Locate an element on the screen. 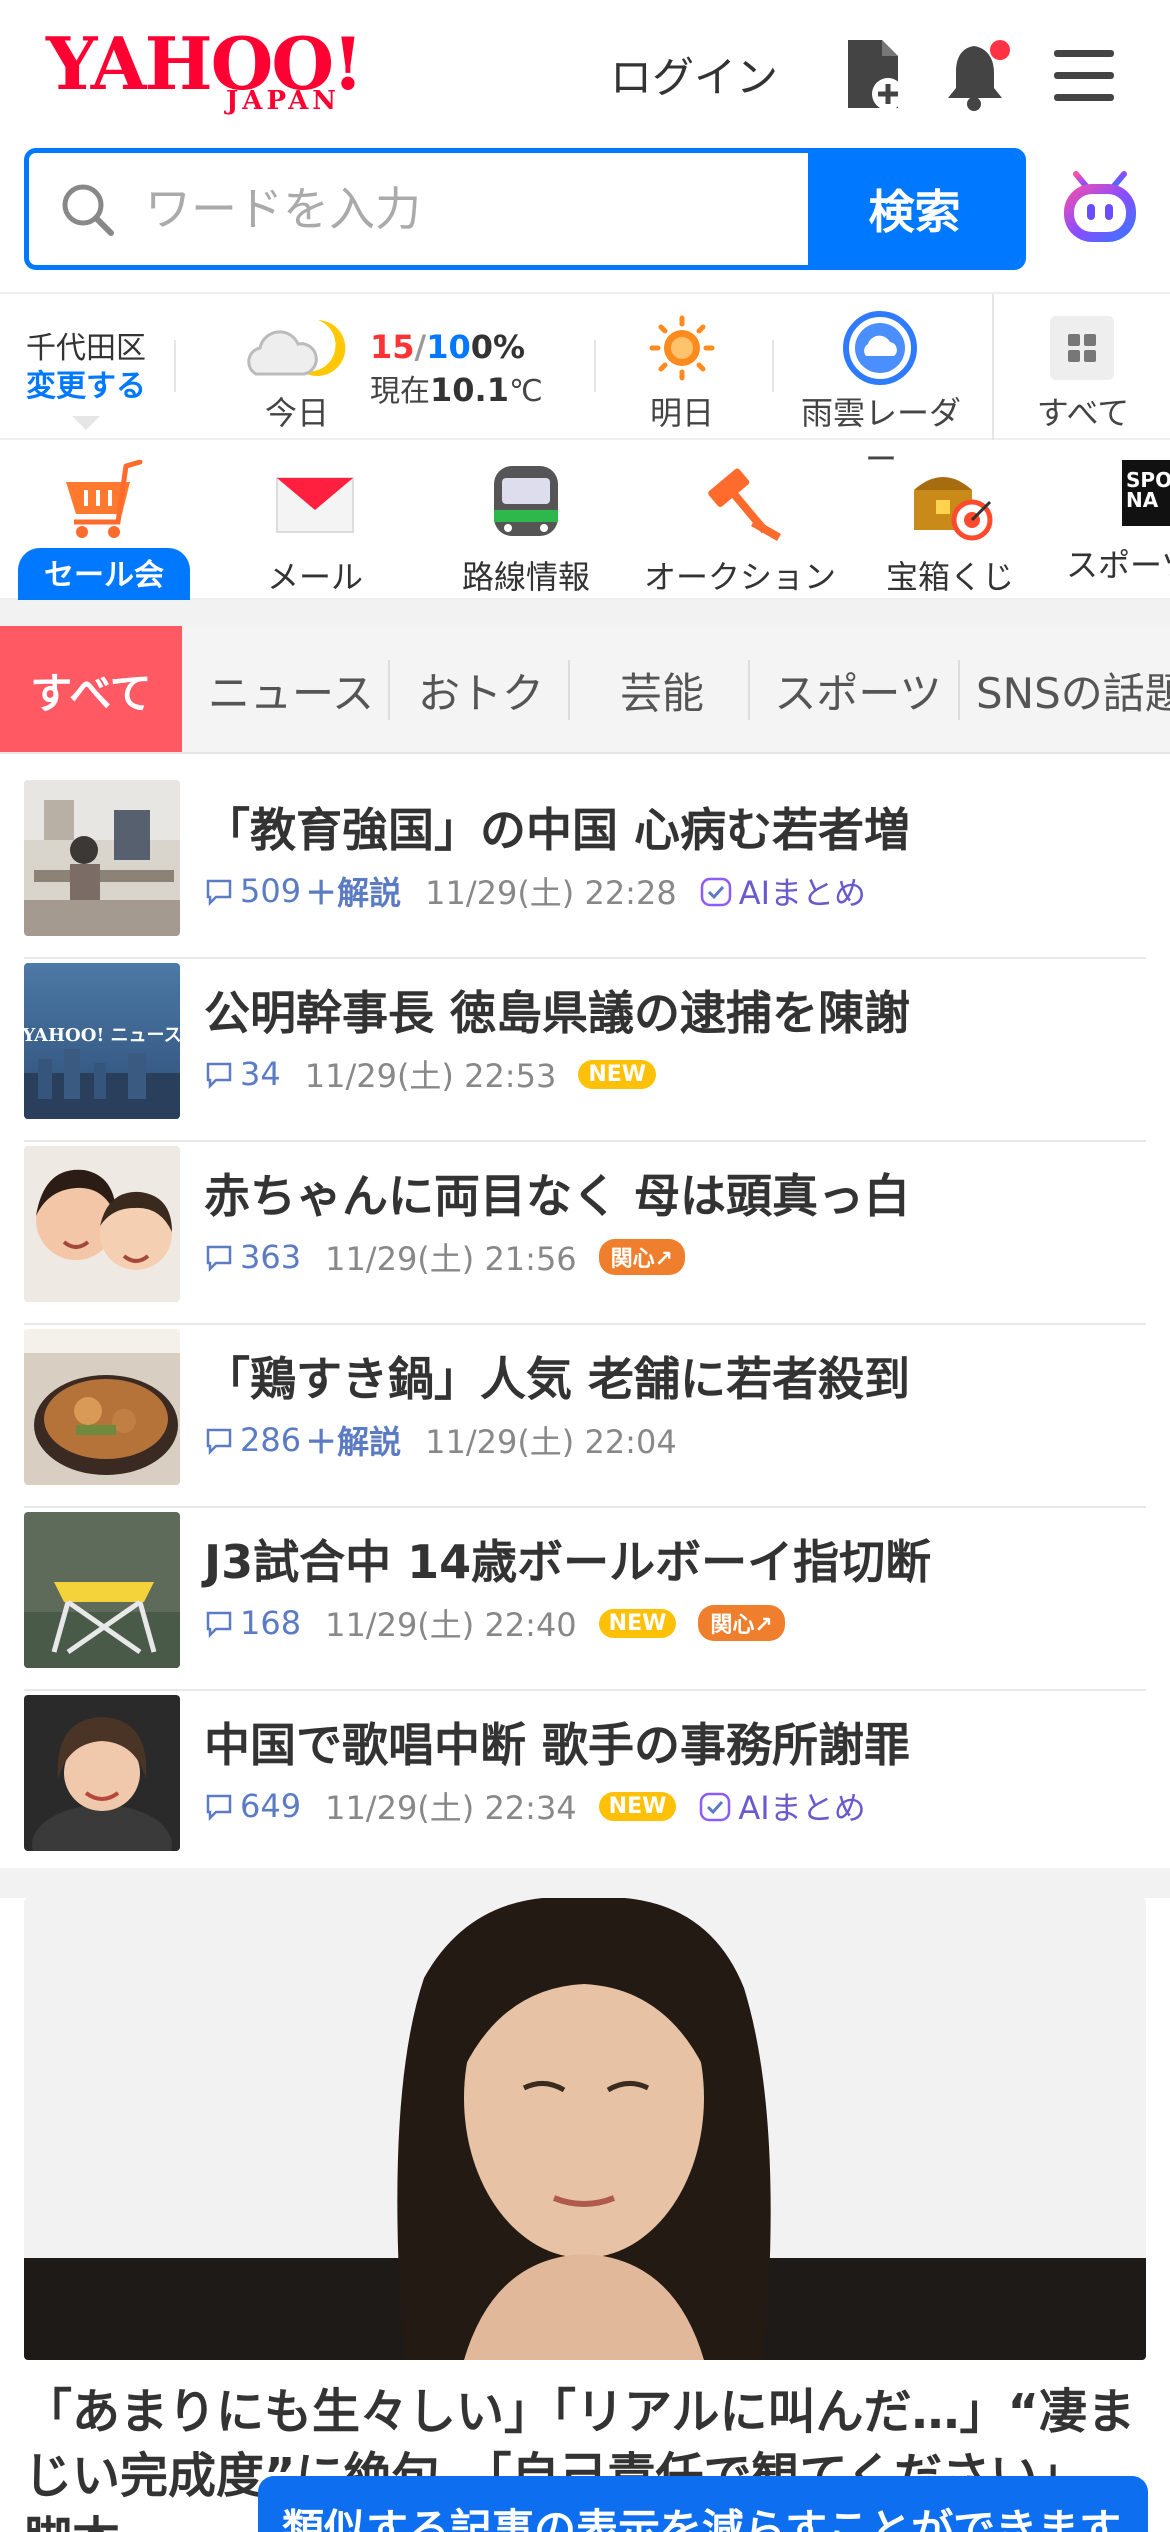 The image size is (1170, 2532). news-meta: 168 11/29(土) 22:40 NEW 関心↗ is located at coordinates (494, 1623).